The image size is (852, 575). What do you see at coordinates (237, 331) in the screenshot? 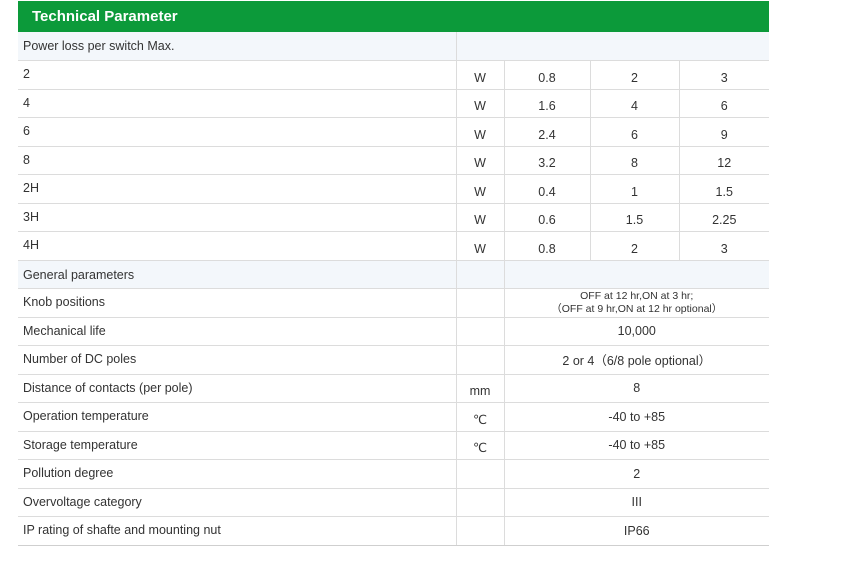
I see `row-label: Mechanical life` at bounding box center [237, 331].